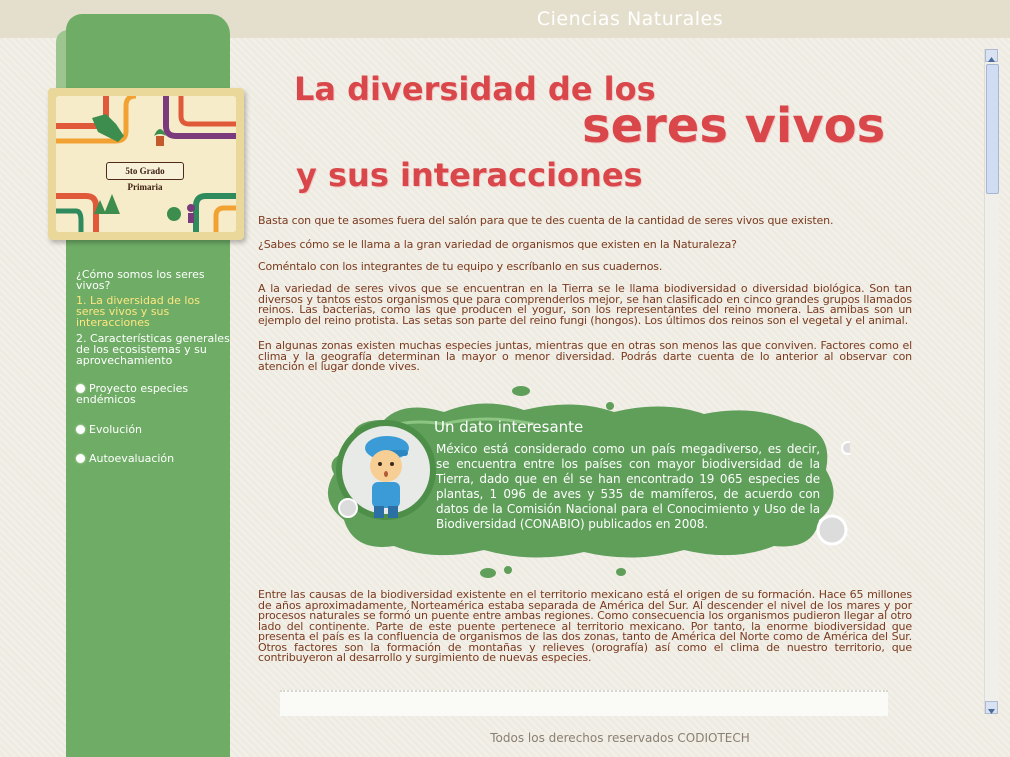  I want to click on scroll-thumb, so click(992, 129).